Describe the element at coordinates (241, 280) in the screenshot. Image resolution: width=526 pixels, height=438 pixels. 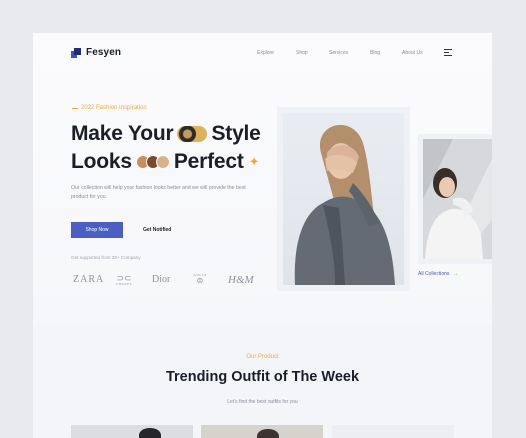
I see `brand-logo-hm: H&M` at that location.